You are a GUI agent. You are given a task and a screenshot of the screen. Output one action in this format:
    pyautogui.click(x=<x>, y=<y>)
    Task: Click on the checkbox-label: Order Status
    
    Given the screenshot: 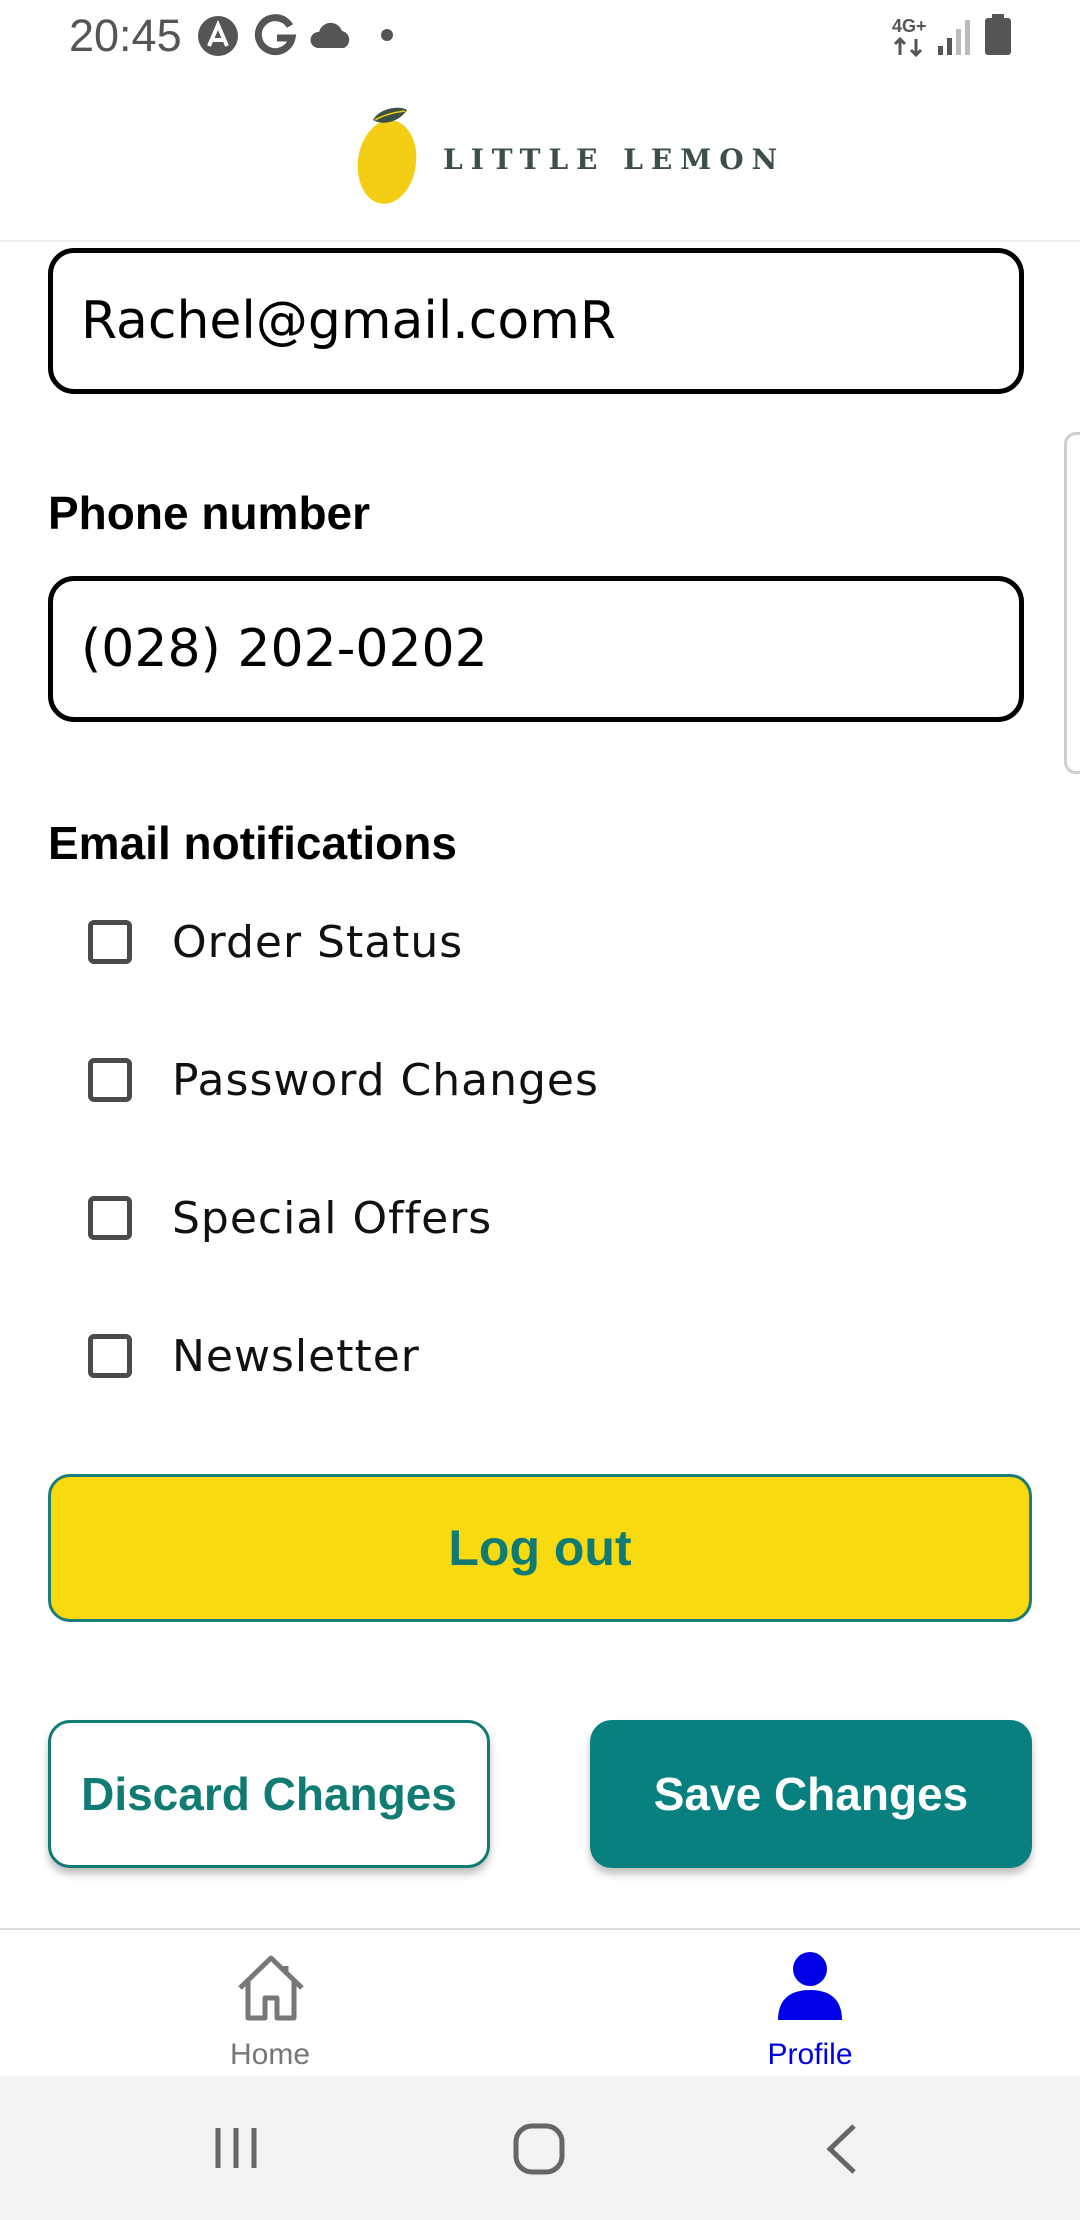 What is the action you would take?
    pyautogui.click(x=318, y=942)
    